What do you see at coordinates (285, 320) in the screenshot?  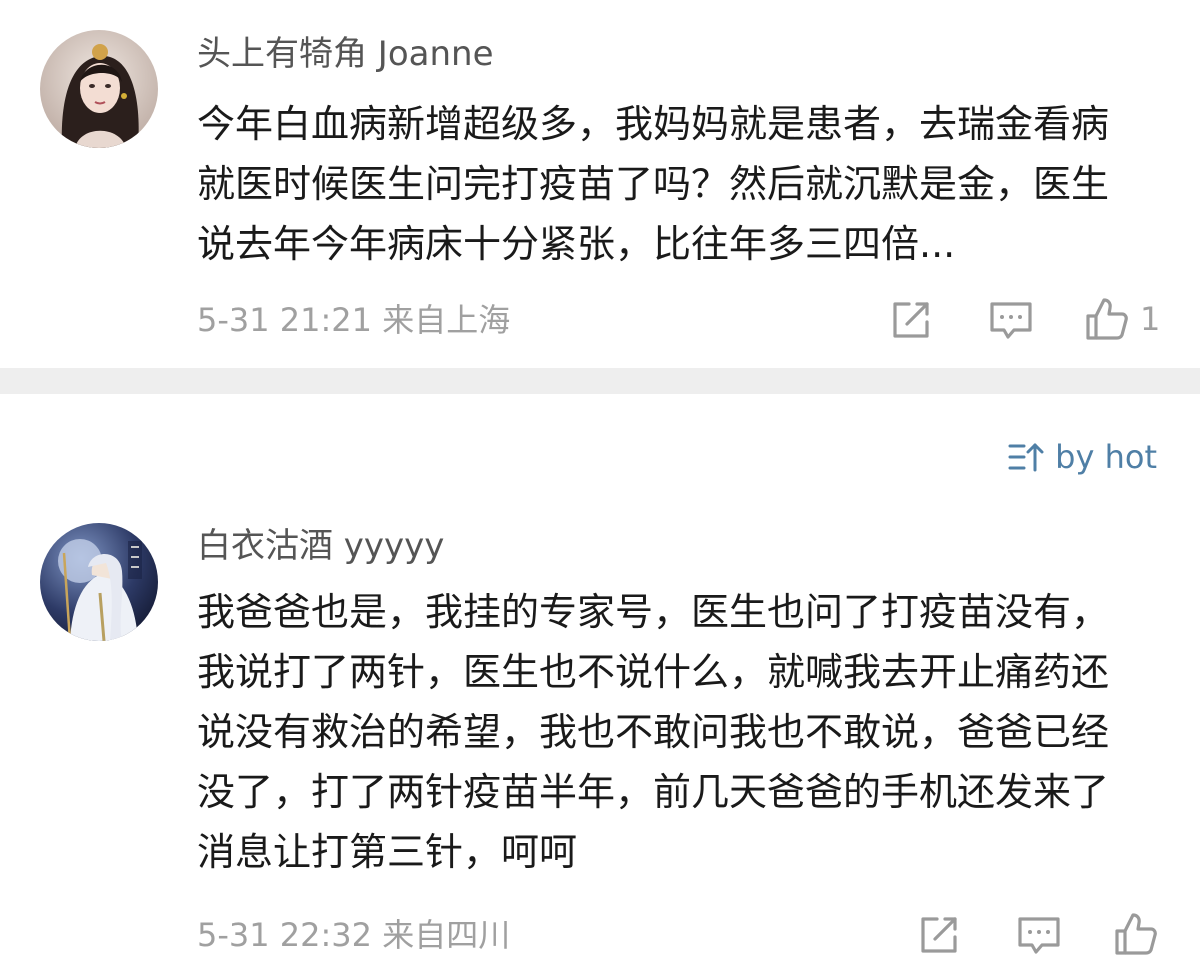 I see `timestamp: 5-31 21:21` at bounding box center [285, 320].